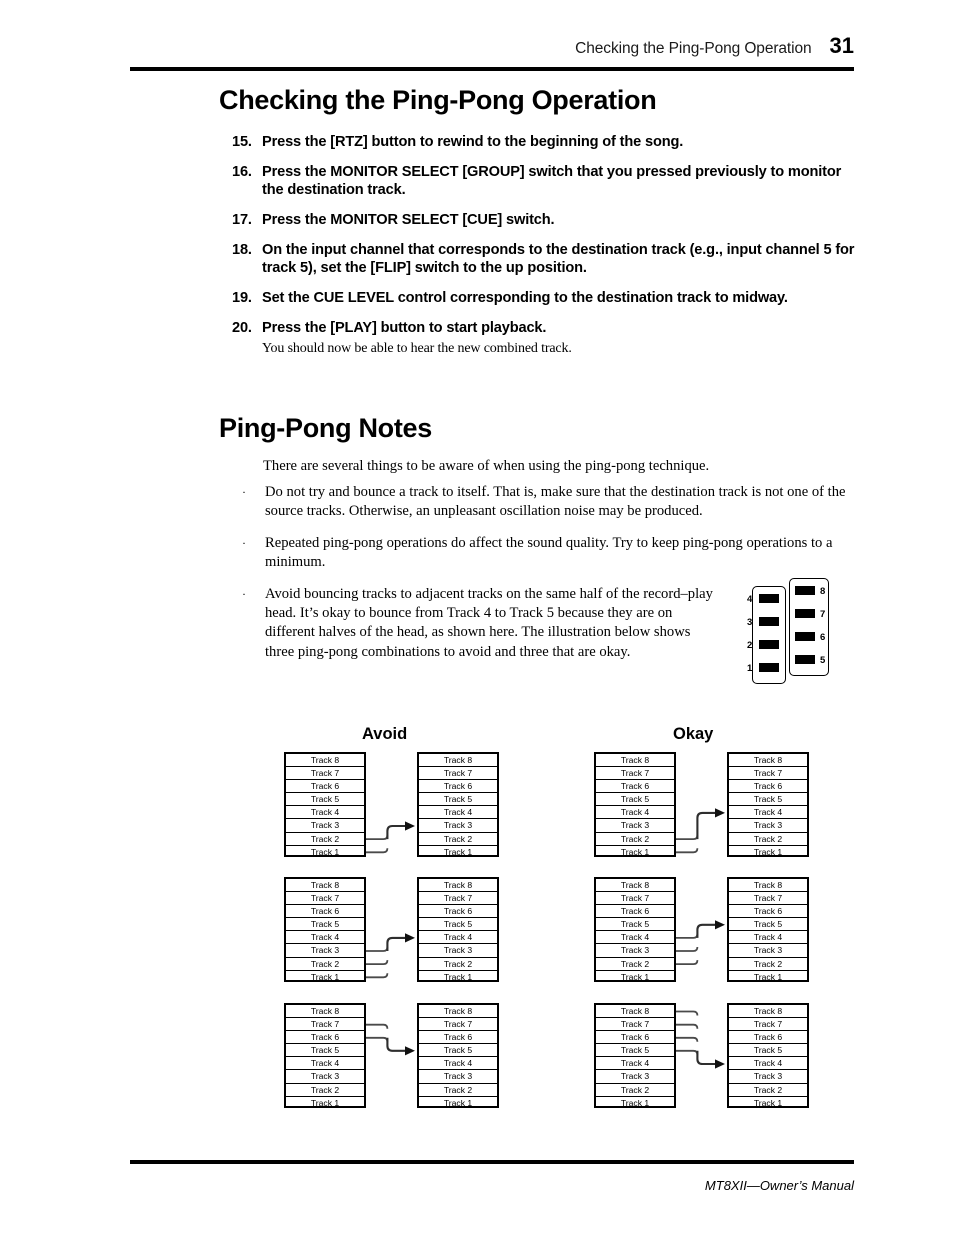  I want to click on section-title-ping-pong-notes: Ping-Pong Notes, so click(325, 428).